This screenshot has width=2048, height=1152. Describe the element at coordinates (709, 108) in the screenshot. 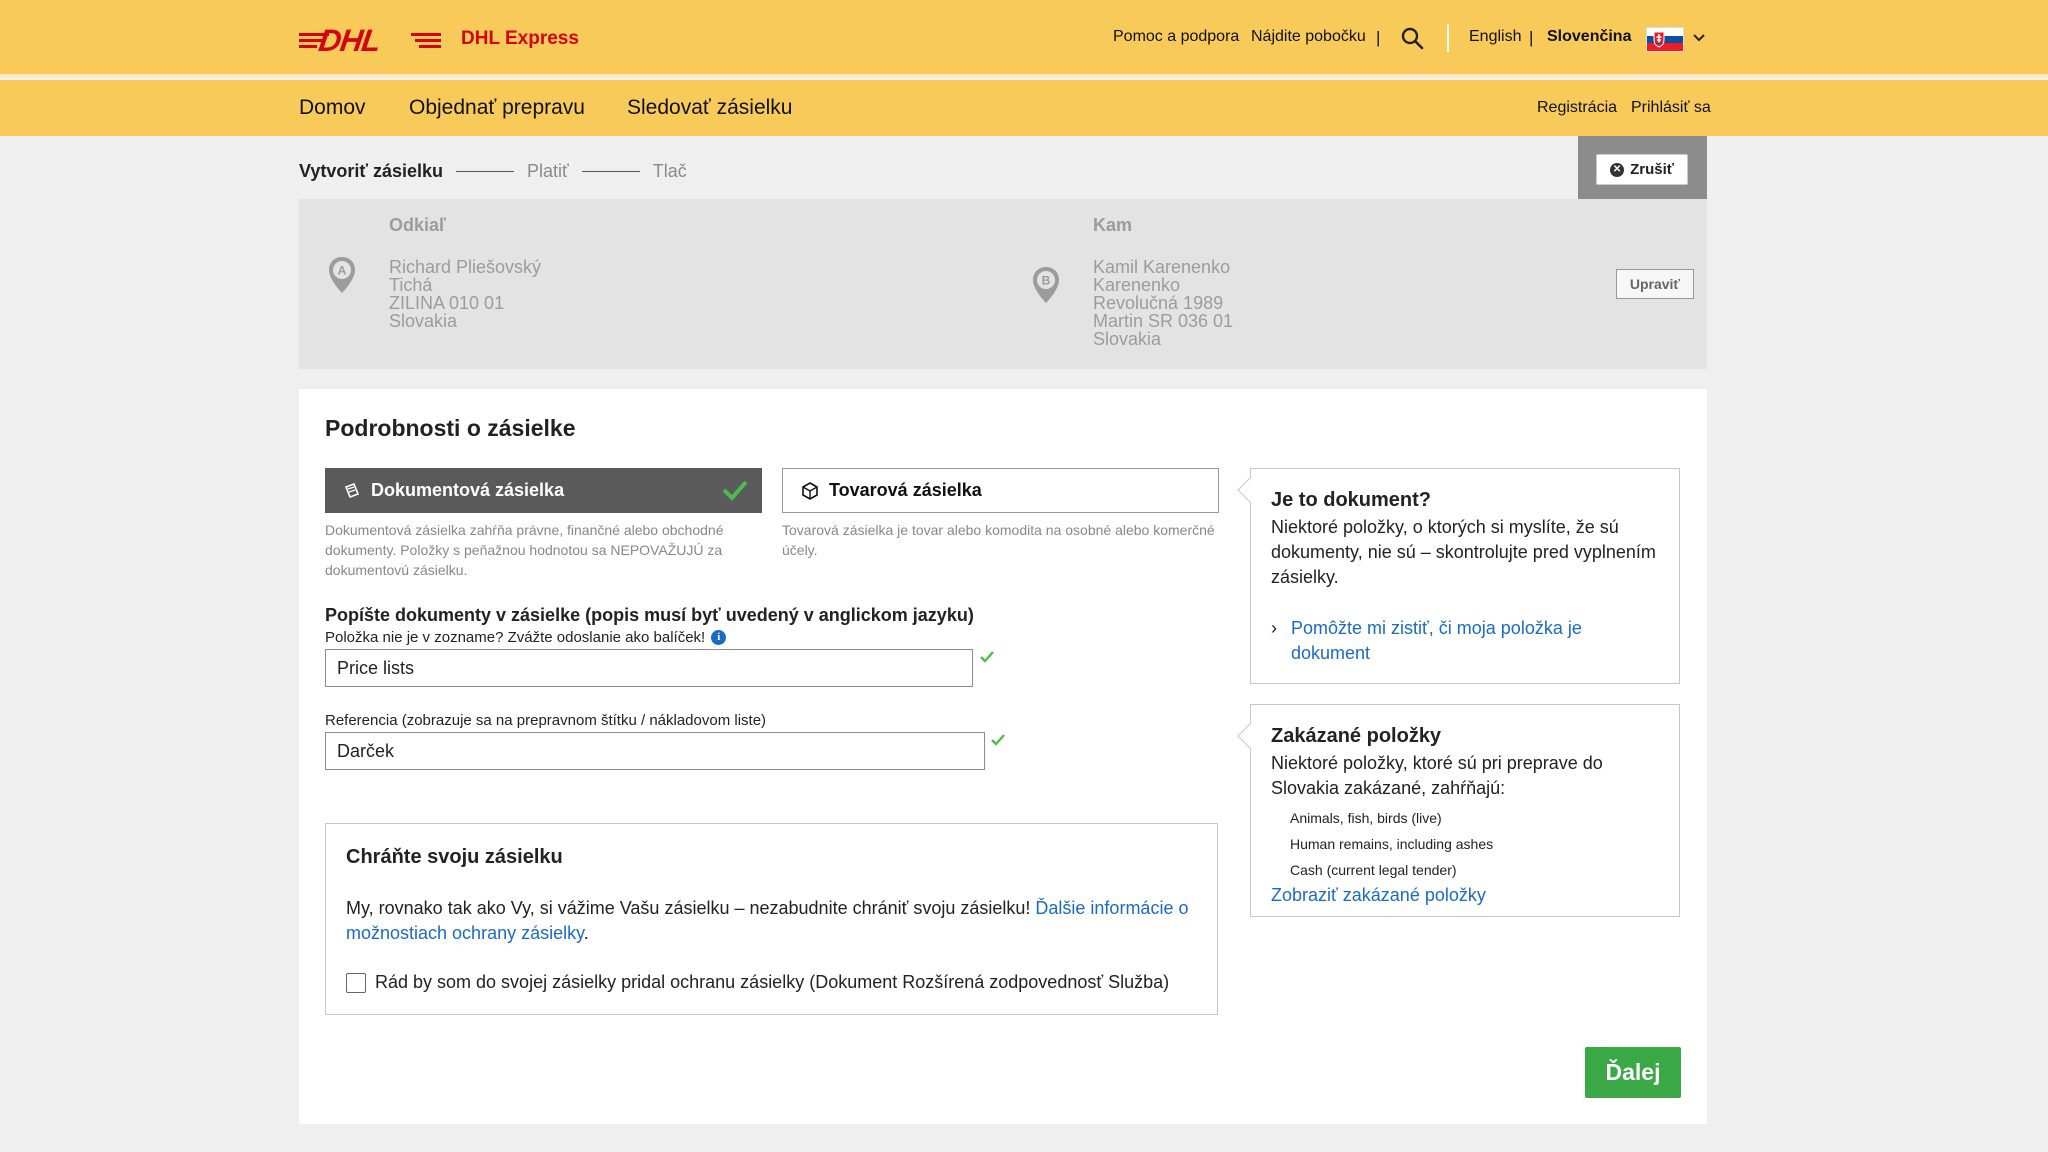

I see `nav-track-shipment: Sledovať zásielku` at that location.